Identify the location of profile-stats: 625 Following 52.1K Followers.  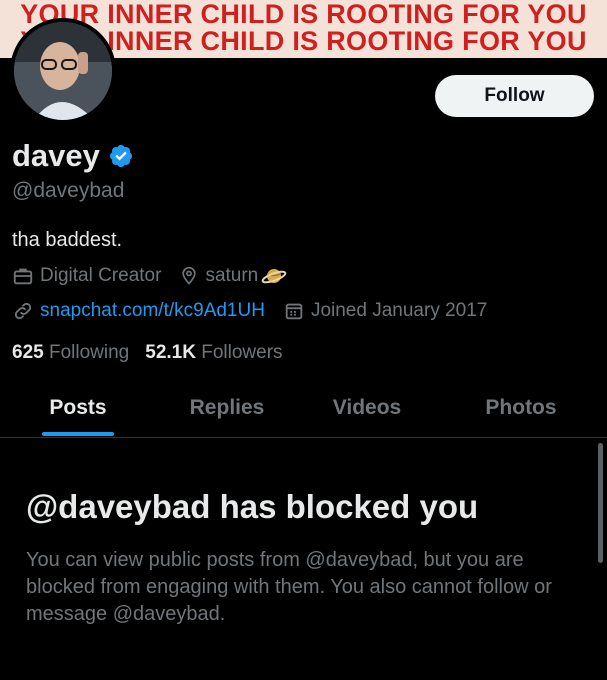
(155, 353).